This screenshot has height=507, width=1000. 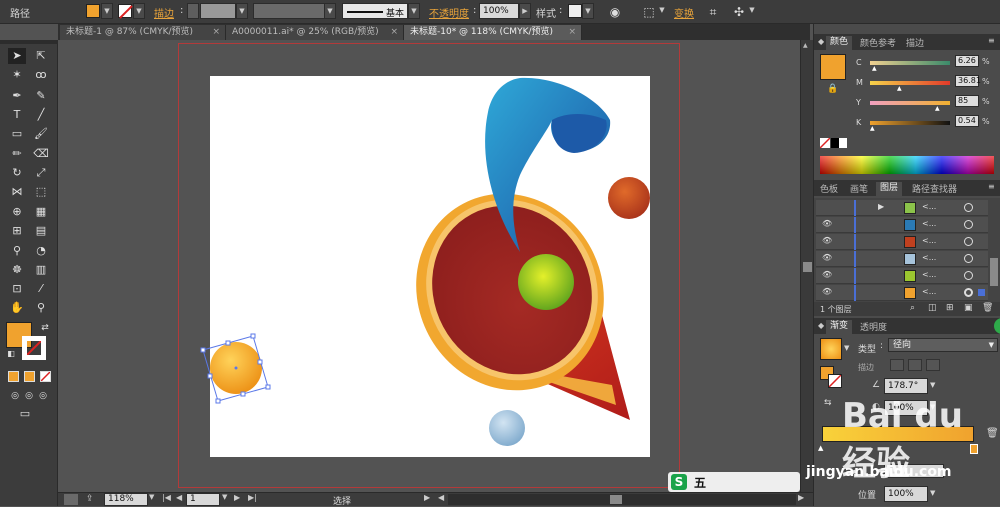 What do you see at coordinates (934, 188) in the screenshot?
I see `tab-pathfinder: 路径查找器` at bounding box center [934, 188].